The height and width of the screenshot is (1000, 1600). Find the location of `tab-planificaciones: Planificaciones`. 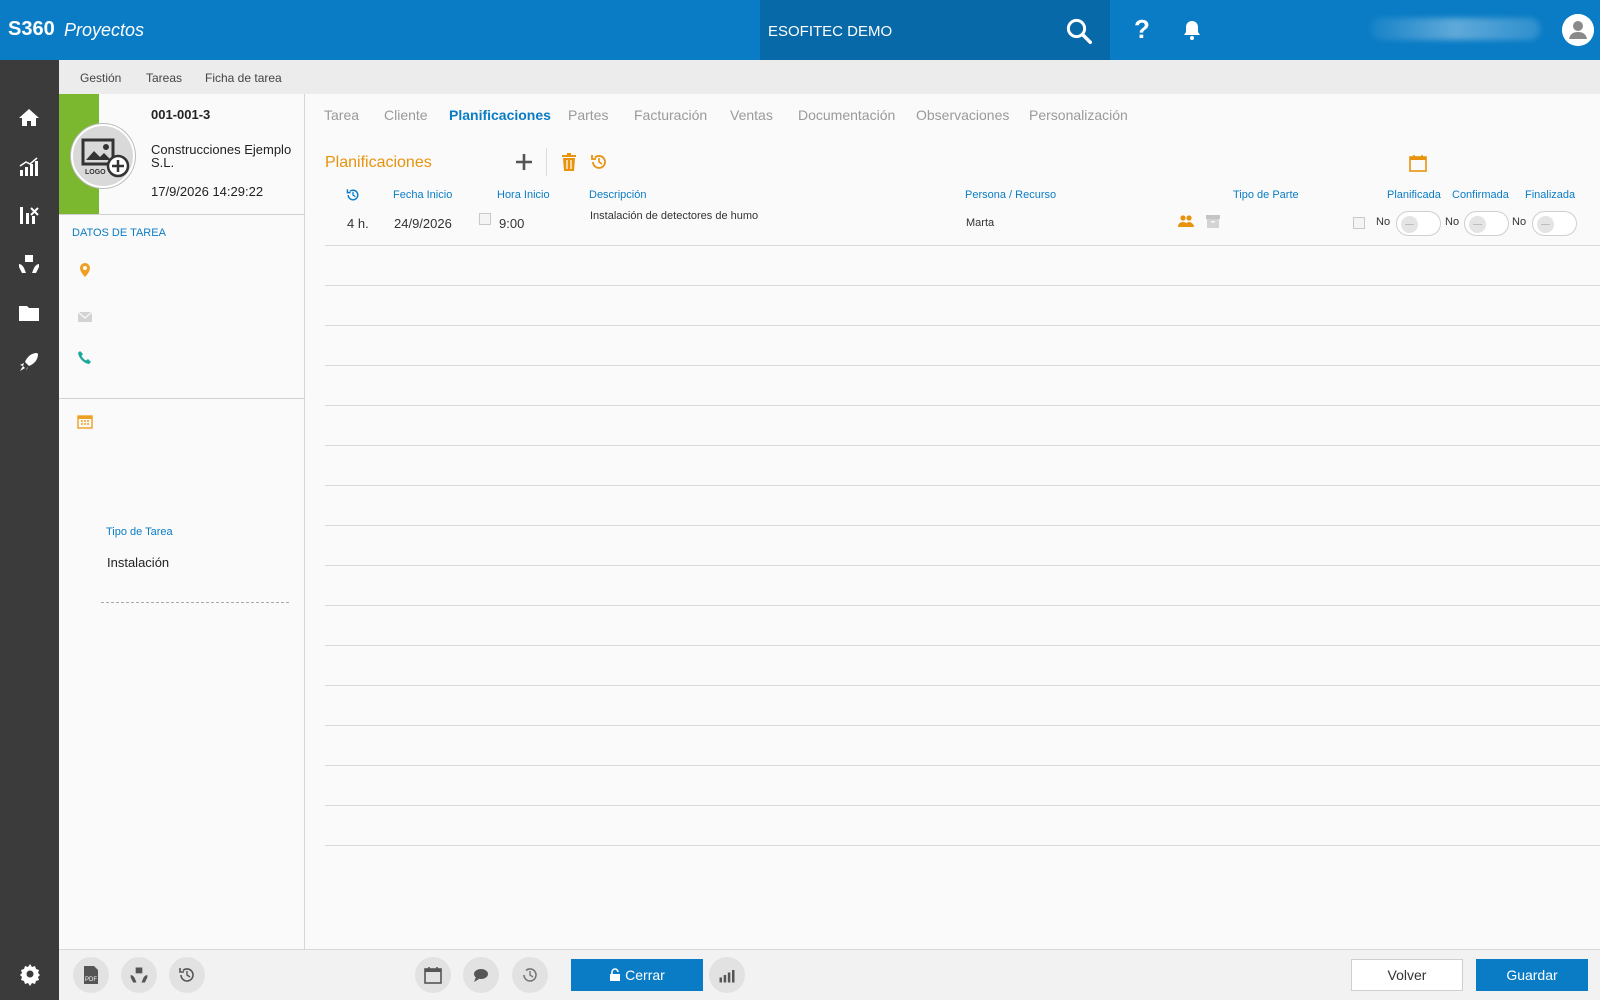

tab-planificaciones: Planificaciones is located at coordinates (500, 115).